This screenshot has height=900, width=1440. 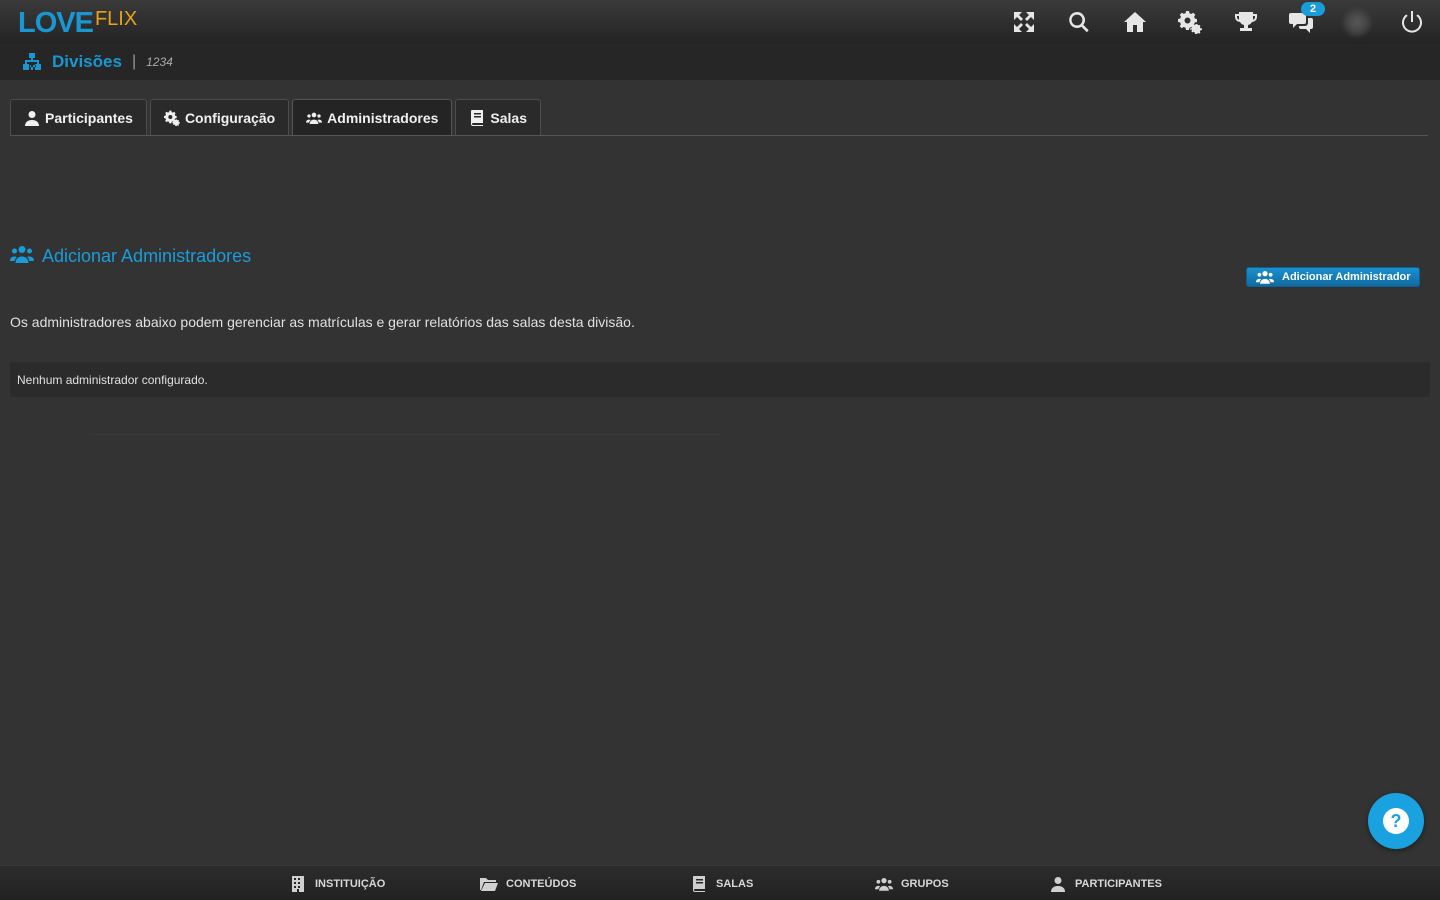 What do you see at coordinates (1313, 9) in the screenshot?
I see `notification-badge: 2` at bounding box center [1313, 9].